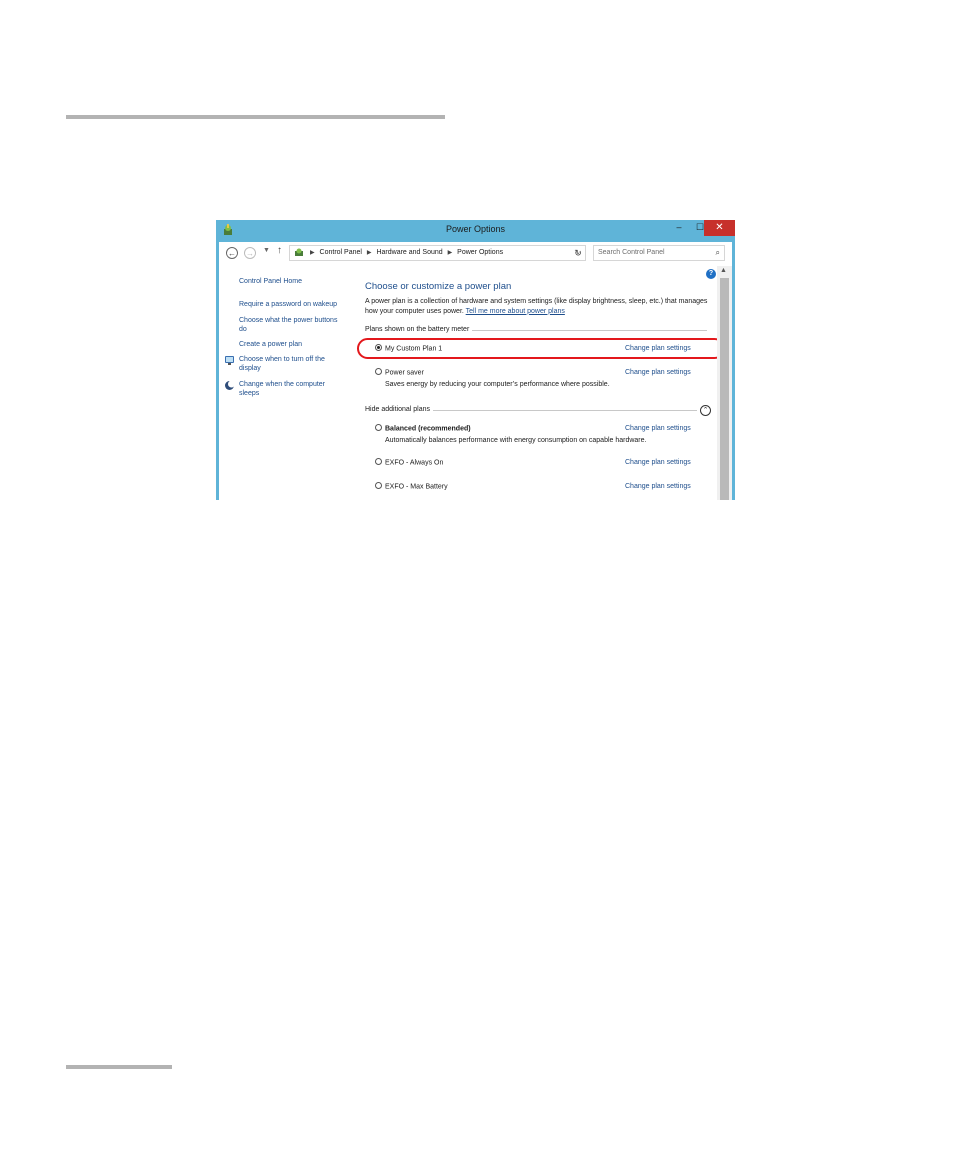 The image size is (954, 1158). I want to click on window-title: Power Options, so click(475, 229).